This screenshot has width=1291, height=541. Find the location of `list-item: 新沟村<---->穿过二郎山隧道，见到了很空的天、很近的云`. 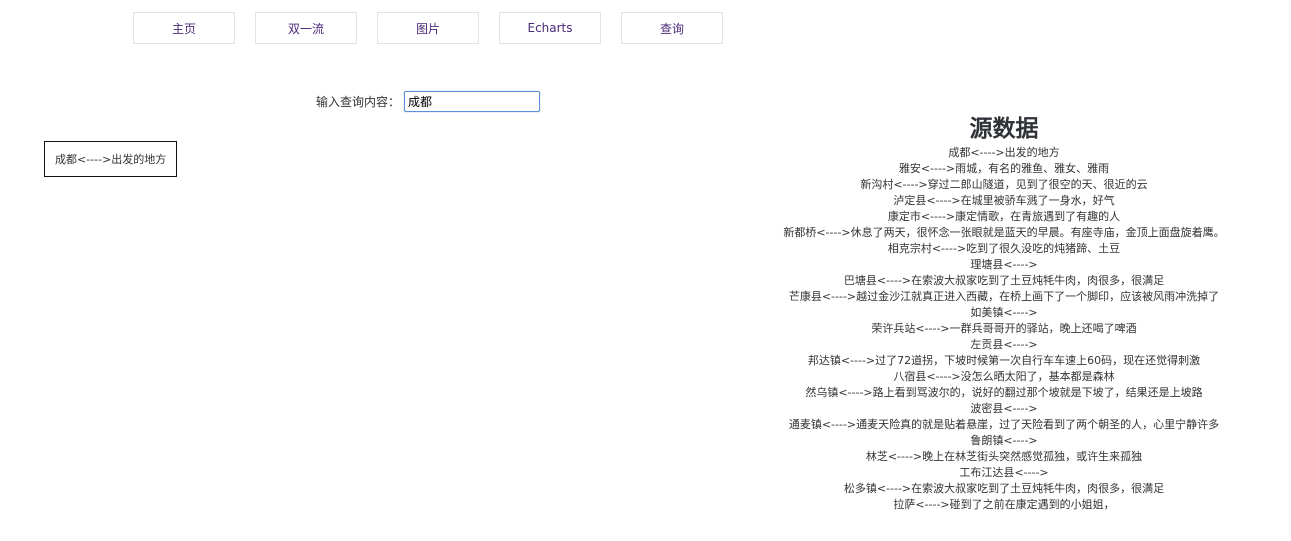

list-item: 新沟村<---->穿过二郎山隧道，见到了很空的天、很近的云 is located at coordinates (1004, 184).